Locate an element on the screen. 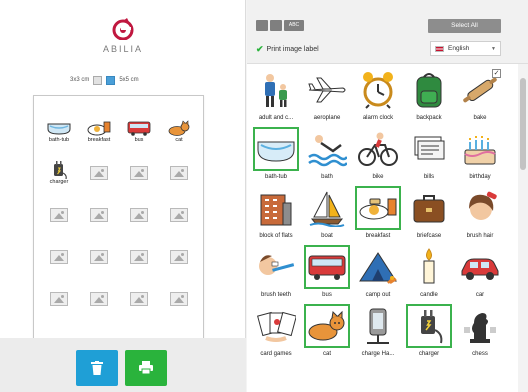 The width and height of the screenshot is (528, 392). library-tile: breakfast is located at coordinates (378, 215).